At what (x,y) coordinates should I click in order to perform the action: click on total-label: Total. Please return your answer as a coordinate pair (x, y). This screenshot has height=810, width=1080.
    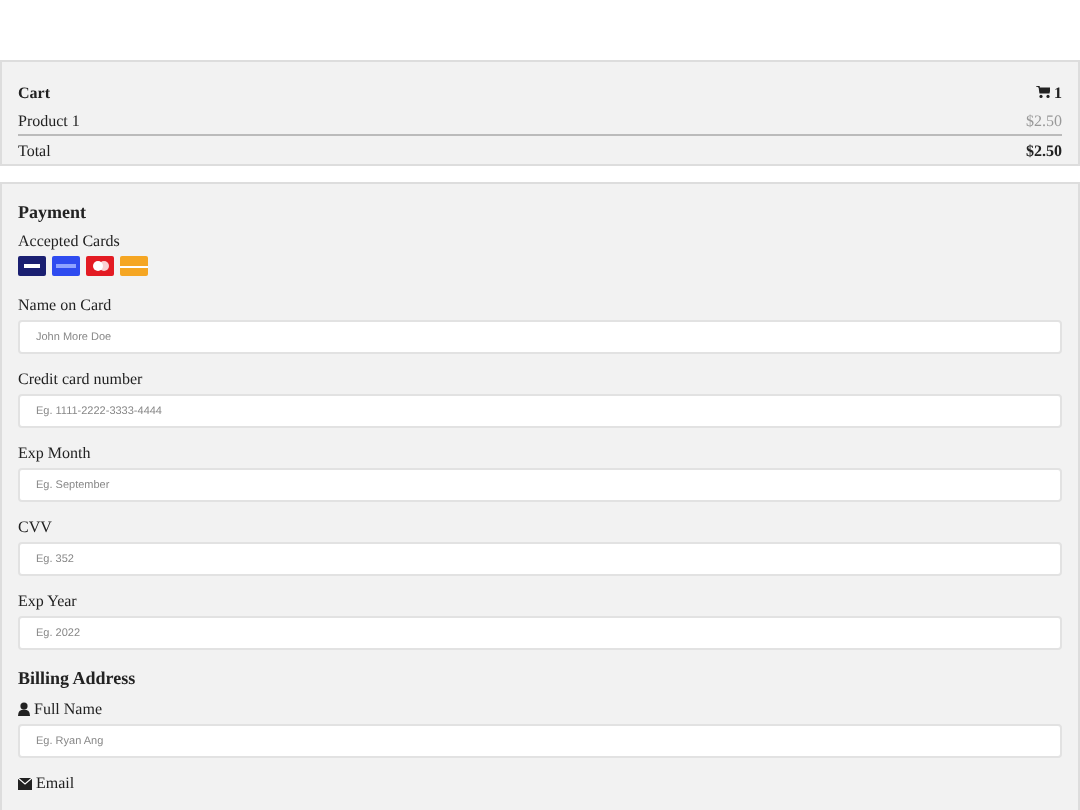
    Looking at the image, I should click on (34, 150).